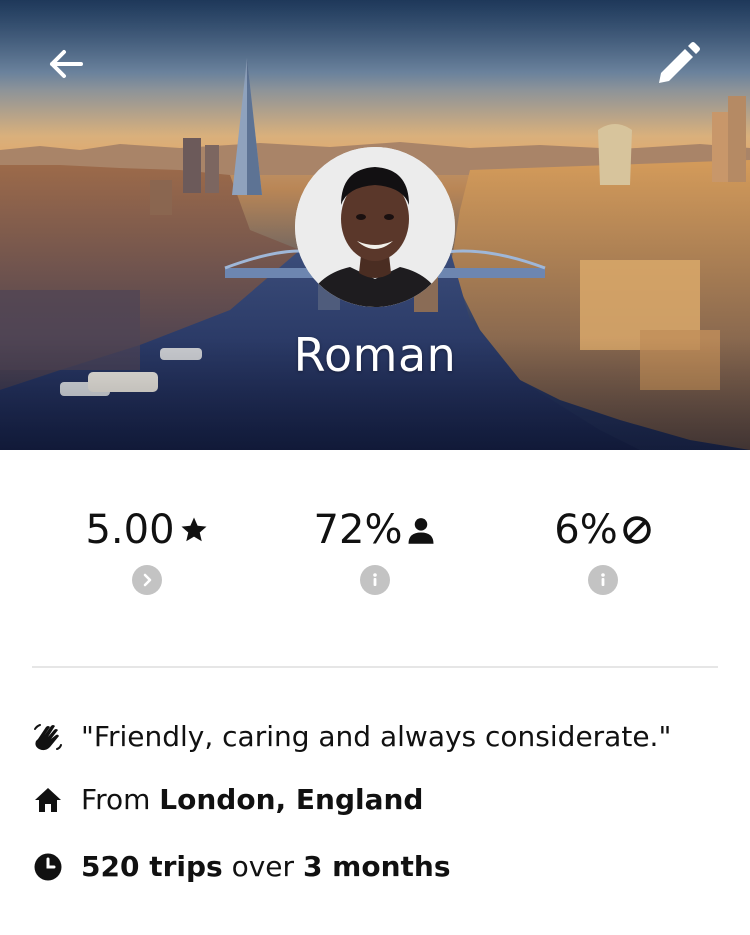 The width and height of the screenshot is (750, 935). Describe the element at coordinates (586, 530) in the screenshot. I see `cancellation-value: 6%` at that location.